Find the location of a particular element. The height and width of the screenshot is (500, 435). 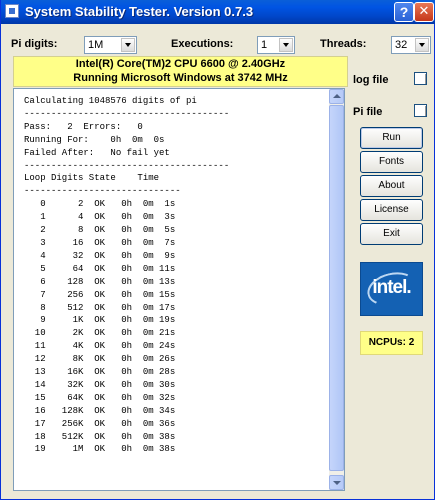

close-button: ✕ is located at coordinates (424, 12).